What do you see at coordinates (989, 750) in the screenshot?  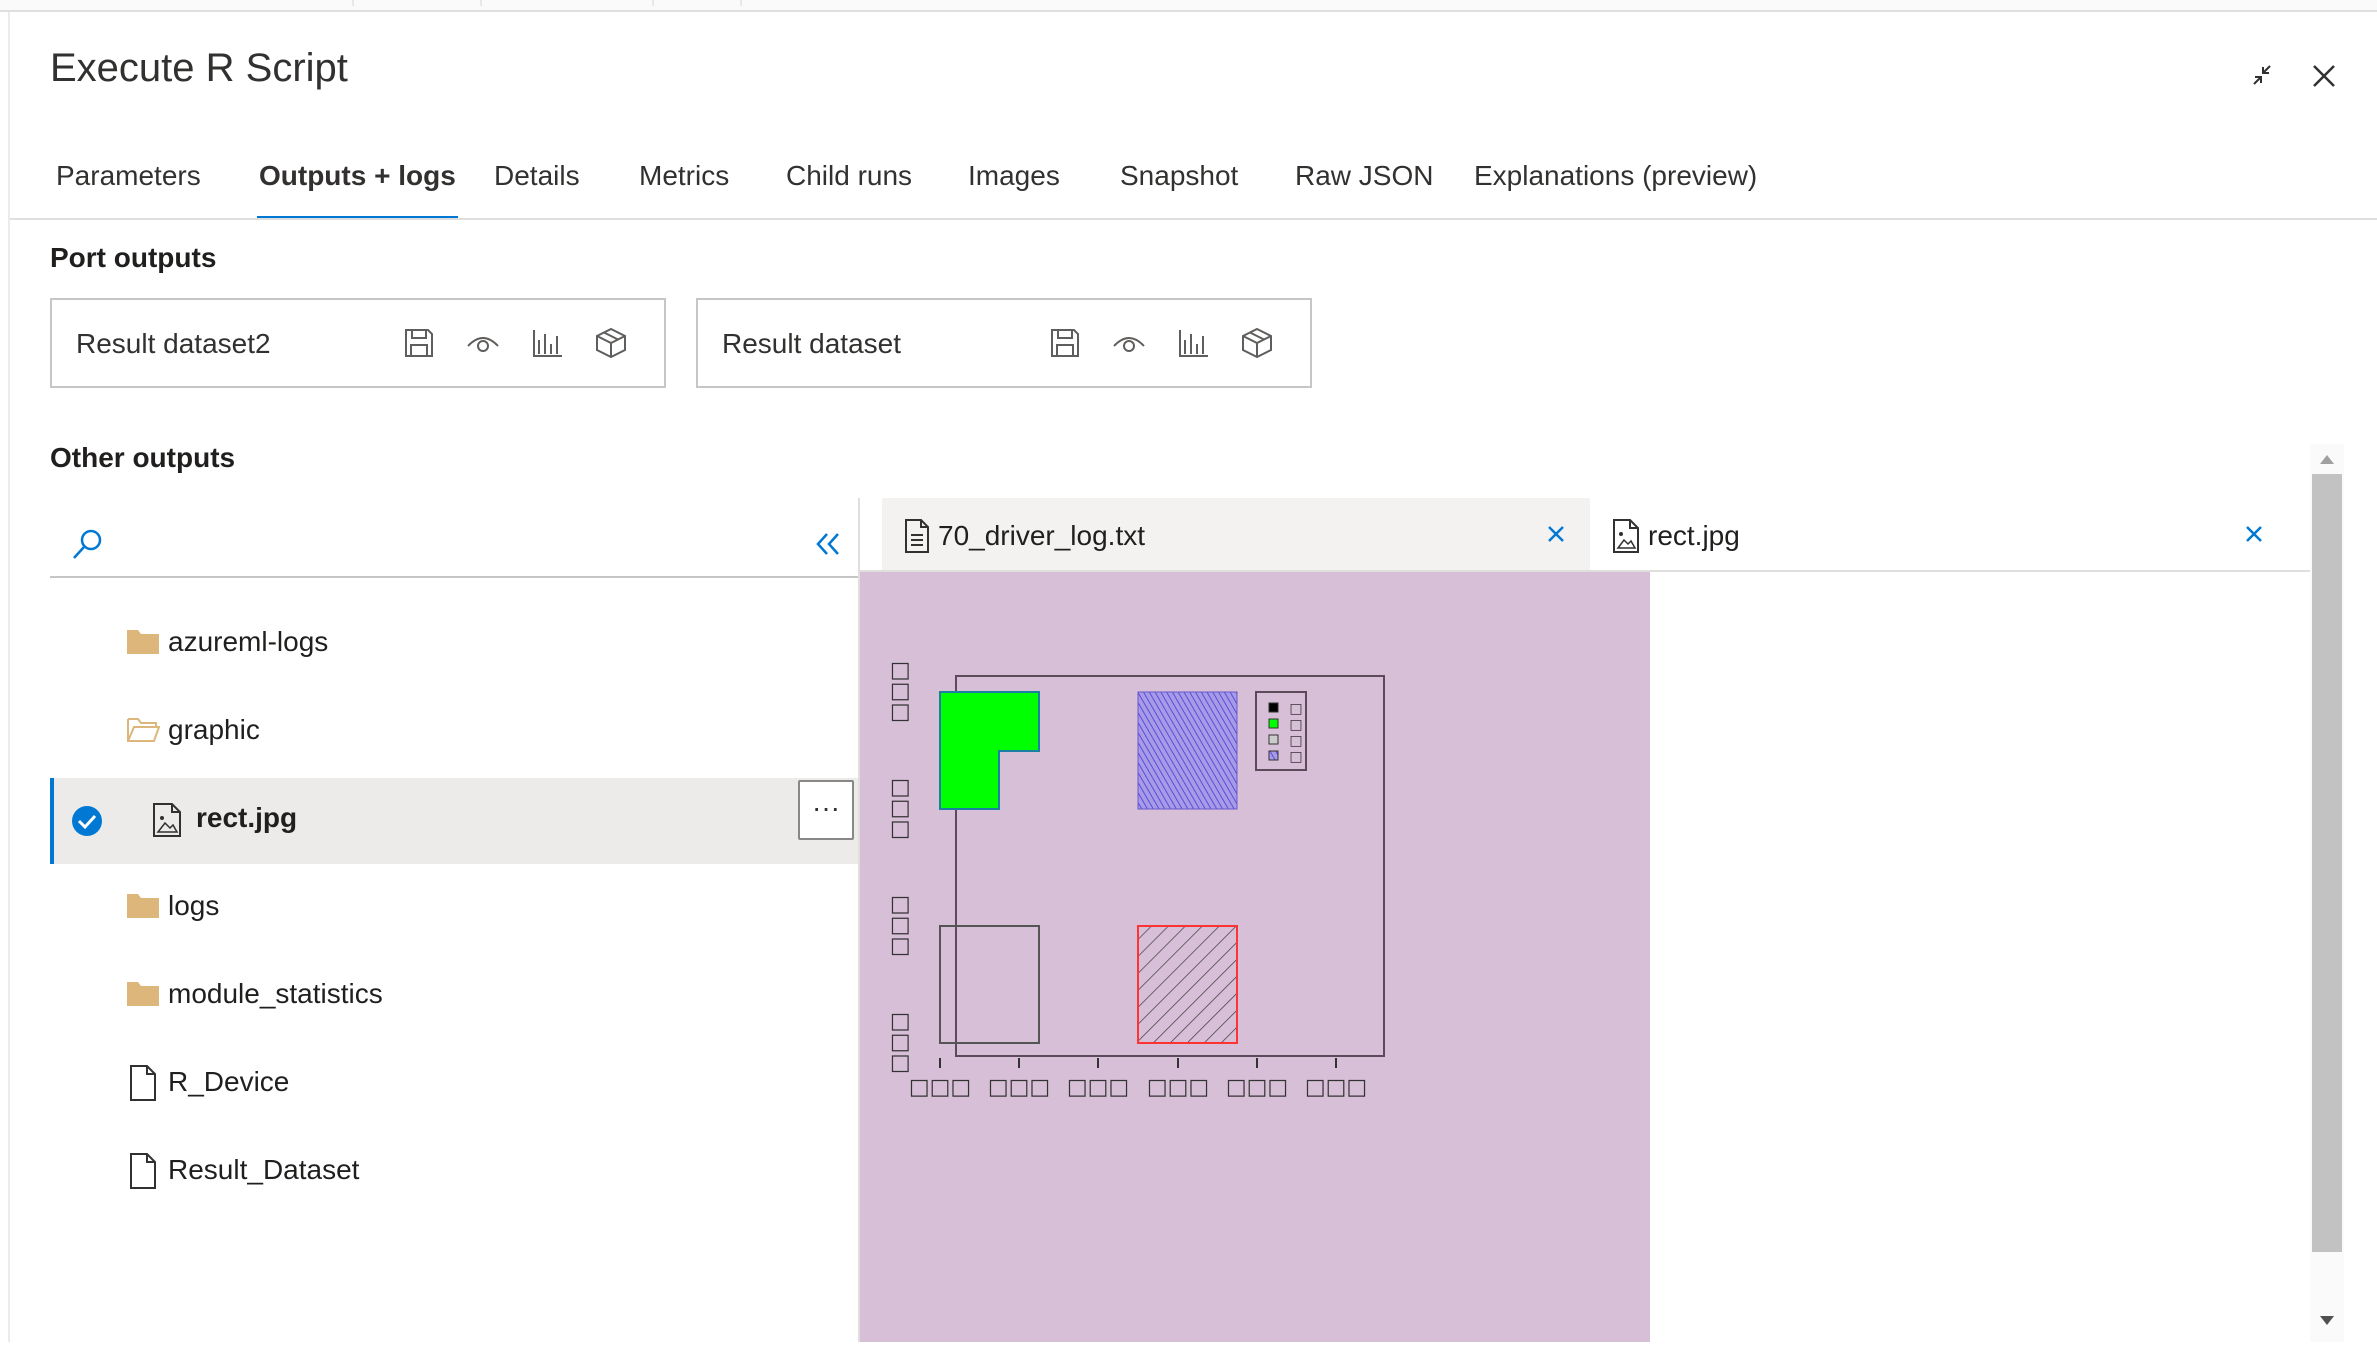 I see `green-rect` at bounding box center [989, 750].